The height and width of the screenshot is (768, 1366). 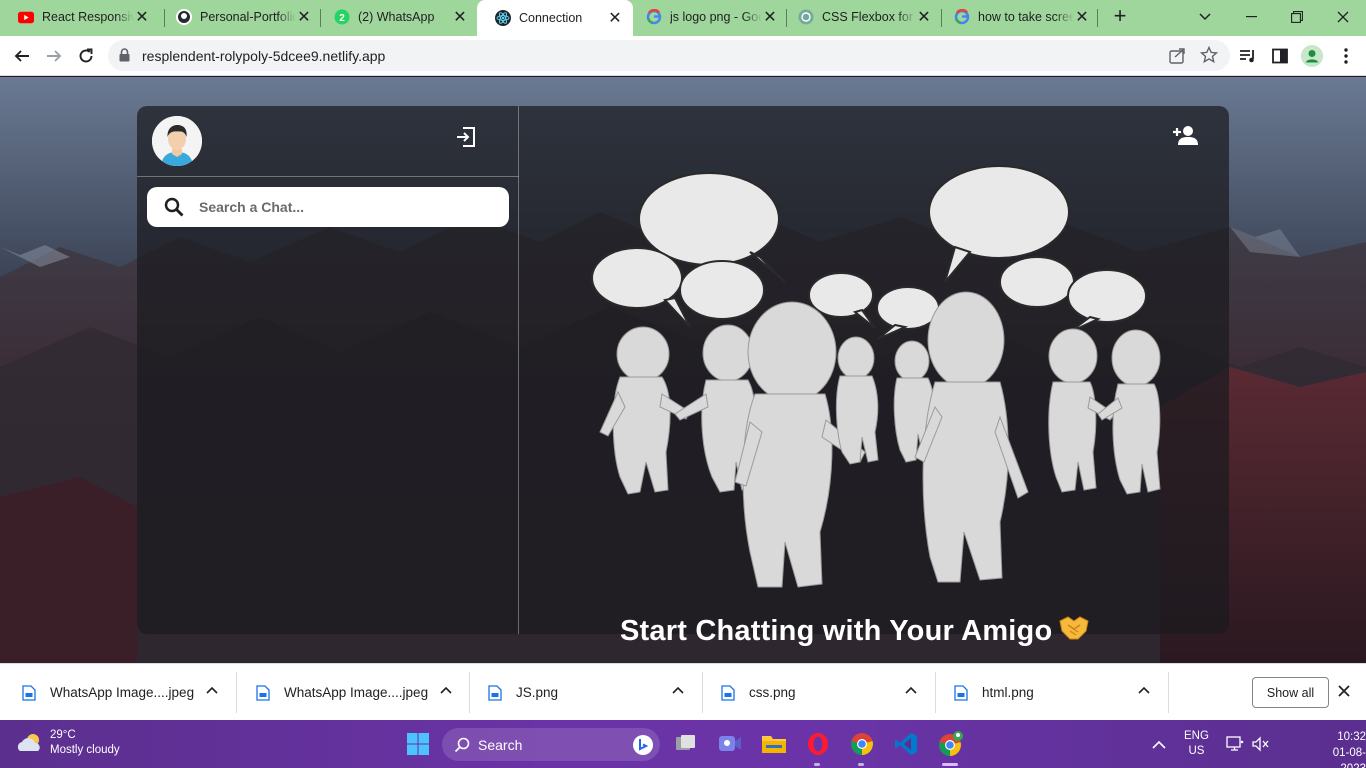 What do you see at coordinates (26, 17) in the screenshot?
I see `youtube-icon` at bounding box center [26, 17].